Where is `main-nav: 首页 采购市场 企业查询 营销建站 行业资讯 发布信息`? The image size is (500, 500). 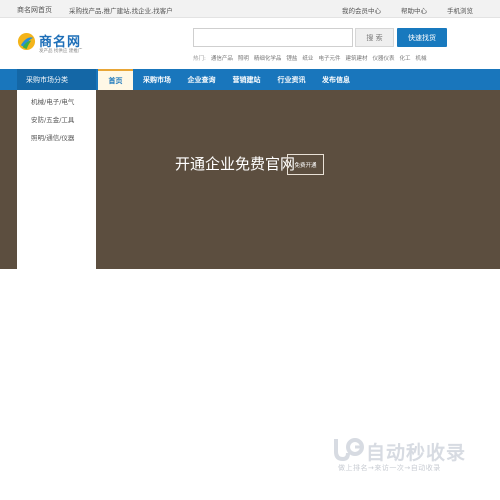
main-nav: 首页 采购市场 企业查询 营销建站 行业资讯 发布信息 is located at coordinates (228, 79).